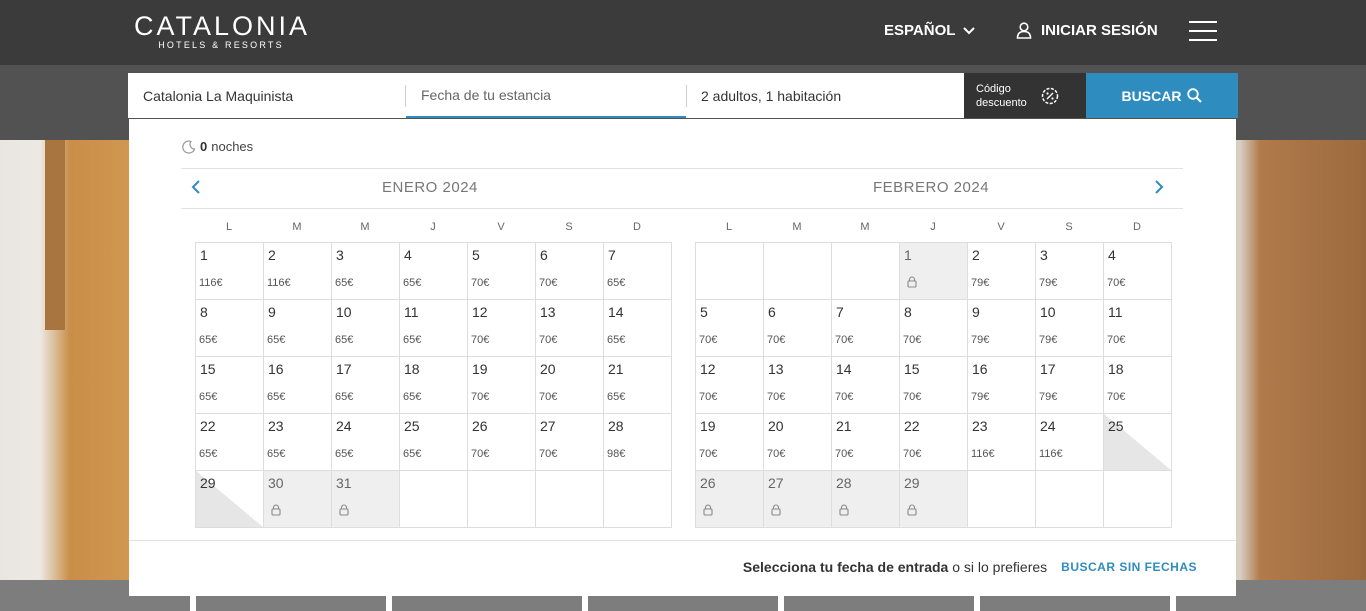 This screenshot has height=611, width=1366. What do you see at coordinates (934, 328) in the screenshot?
I see `calendar-day-cell: 8 70€` at bounding box center [934, 328].